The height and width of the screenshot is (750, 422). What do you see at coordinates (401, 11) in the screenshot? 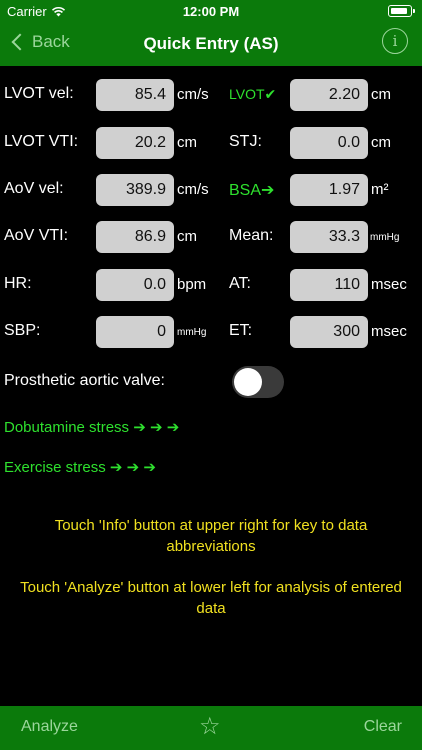
I see `battery-icon` at bounding box center [401, 11].